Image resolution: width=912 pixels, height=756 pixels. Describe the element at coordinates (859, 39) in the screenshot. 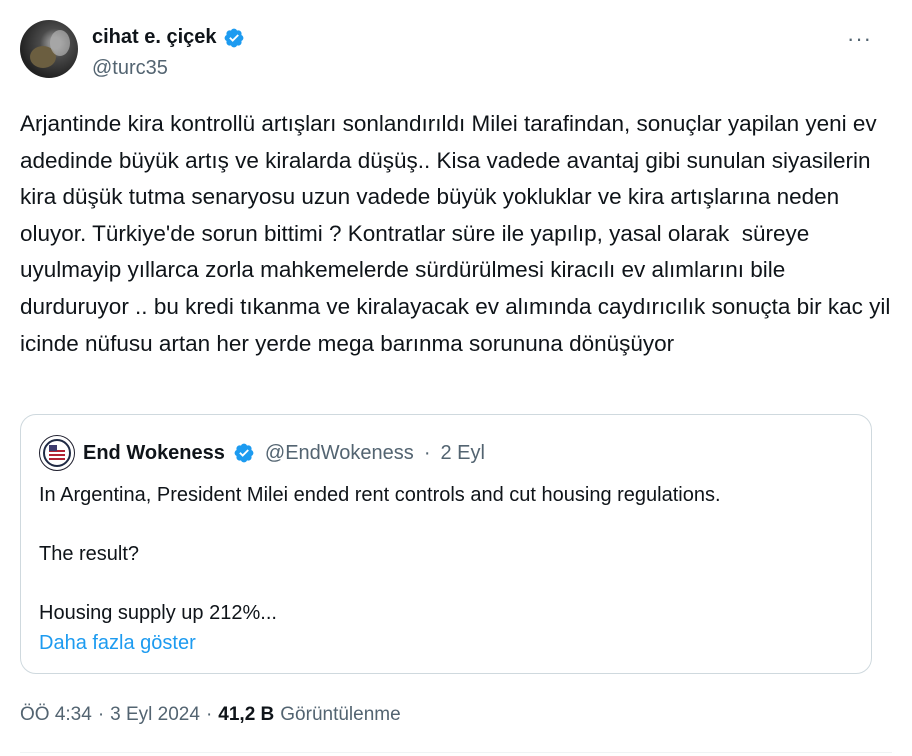

I see `more-options-icon: ···` at that location.